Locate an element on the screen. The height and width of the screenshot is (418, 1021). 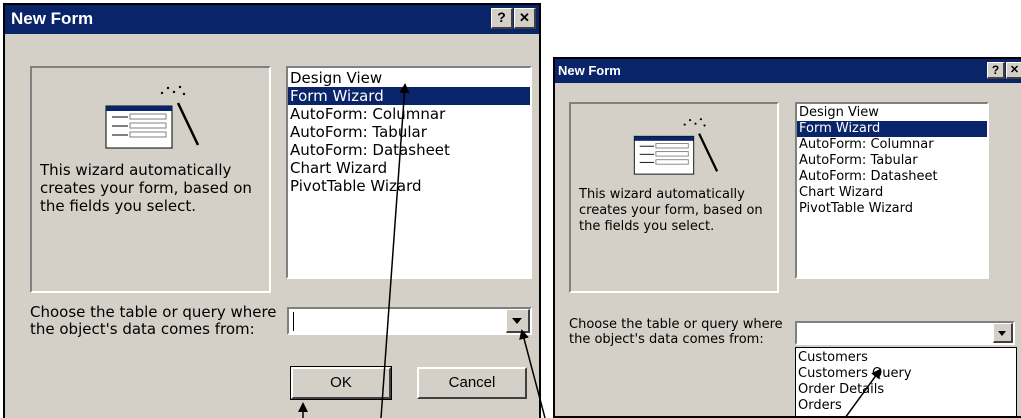
dropdown-option: Customers is located at coordinates (906, 358).